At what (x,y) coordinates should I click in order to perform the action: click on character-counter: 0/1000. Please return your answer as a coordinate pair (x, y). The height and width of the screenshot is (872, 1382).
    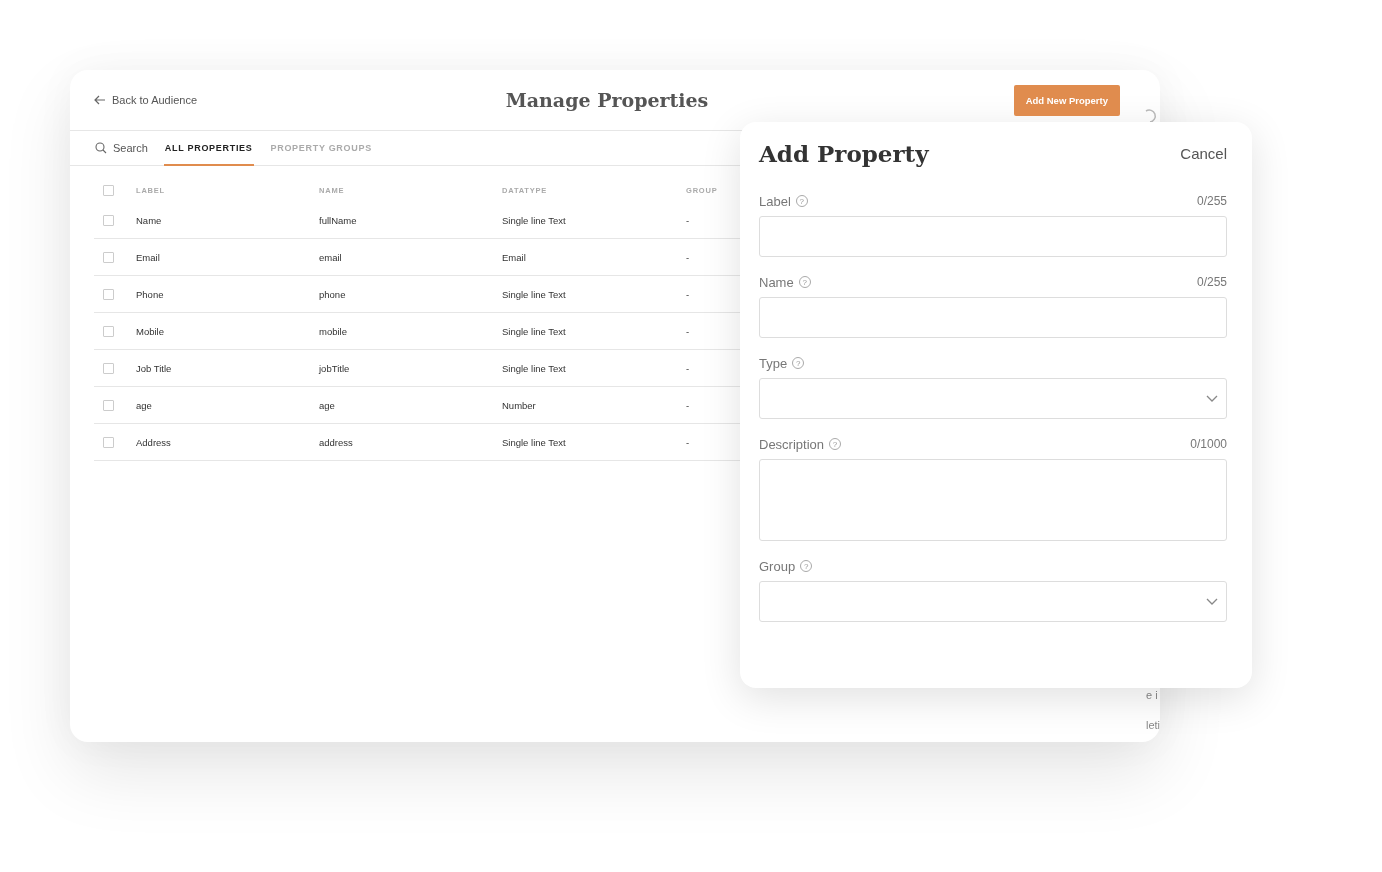
    Looking at the image, I should click on (1208, 444).